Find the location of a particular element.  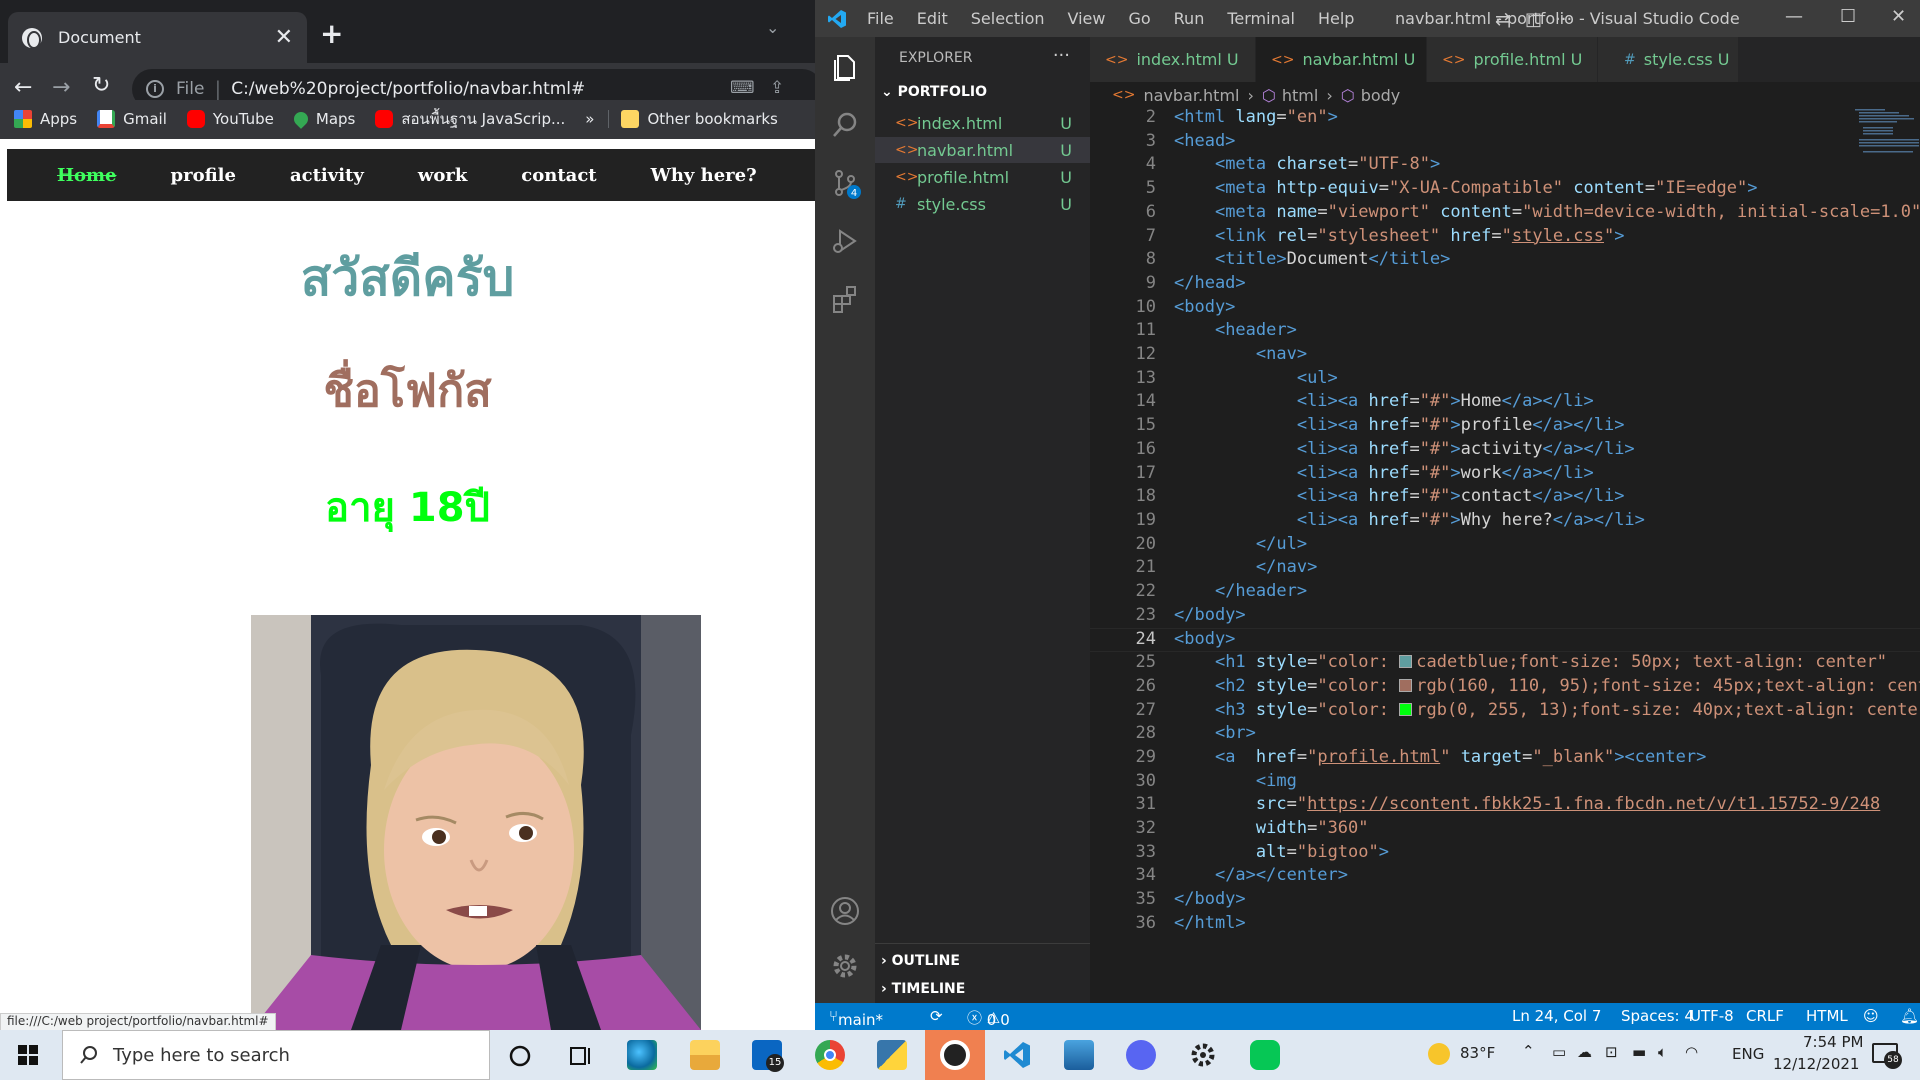

compare-changes-icon: ⇄ is located at coordinates (1502, 19).